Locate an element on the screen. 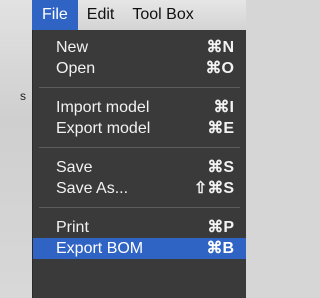 The height and width of the screenshot is (298, 320). menu-item-shortcut: ⌘B is located at coordinates (220, 248).